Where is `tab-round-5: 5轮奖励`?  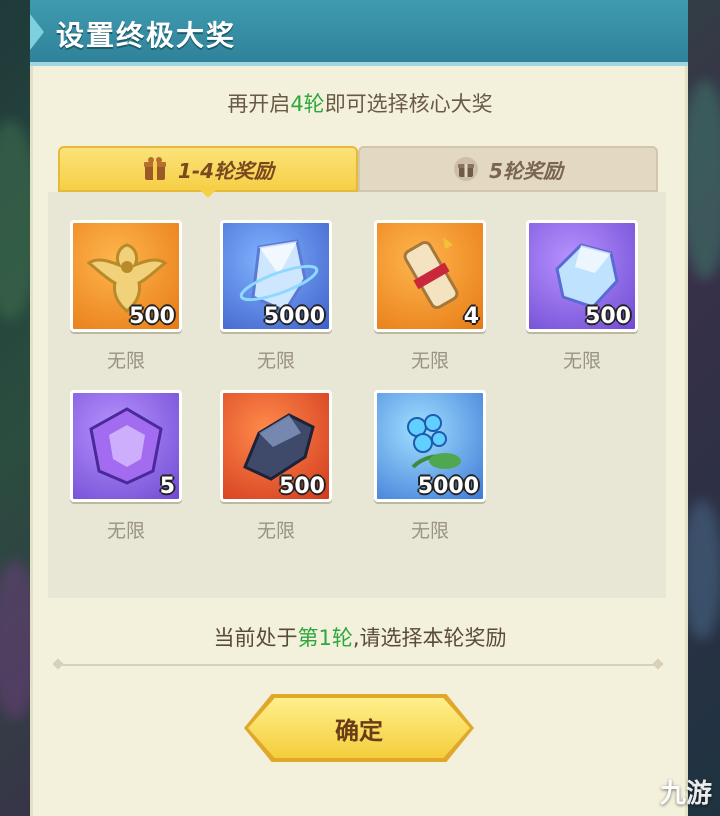 tab-round-5: 5轮奖励 is located at coordinates (508, 169).